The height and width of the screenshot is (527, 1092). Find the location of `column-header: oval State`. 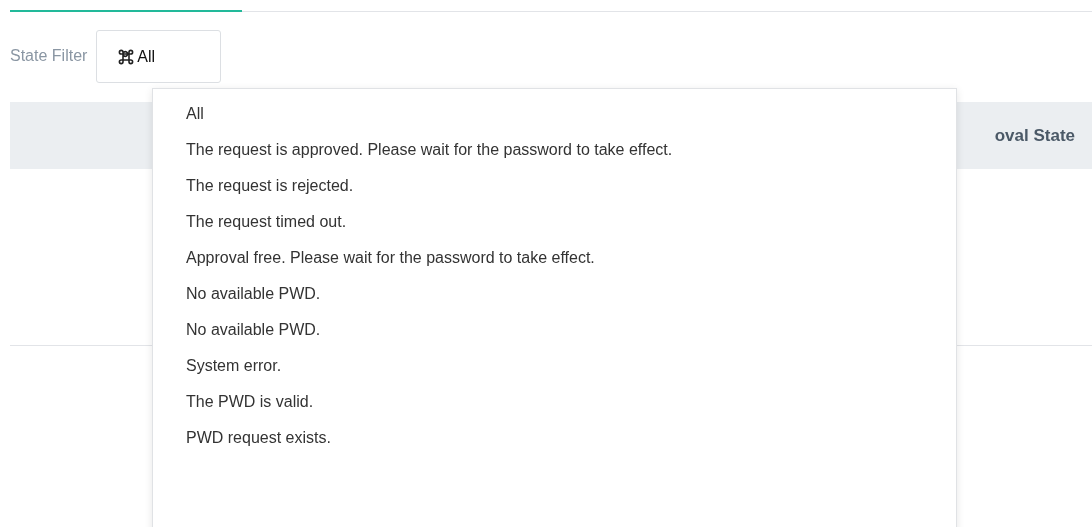

column-header: oval State is located at coordinates (1034, 135).